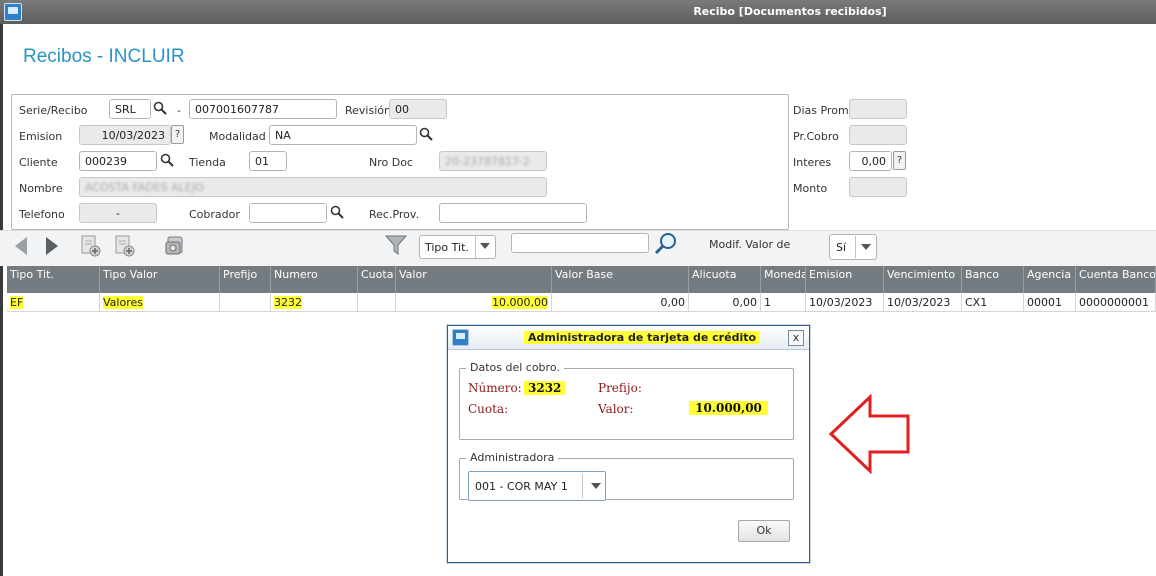 The width and height of the screenshot is (1156, 576). What do you see at coordinates (13, 12) in the screenshot?
I see `app-window-icon` at bounding box center [13, 12].